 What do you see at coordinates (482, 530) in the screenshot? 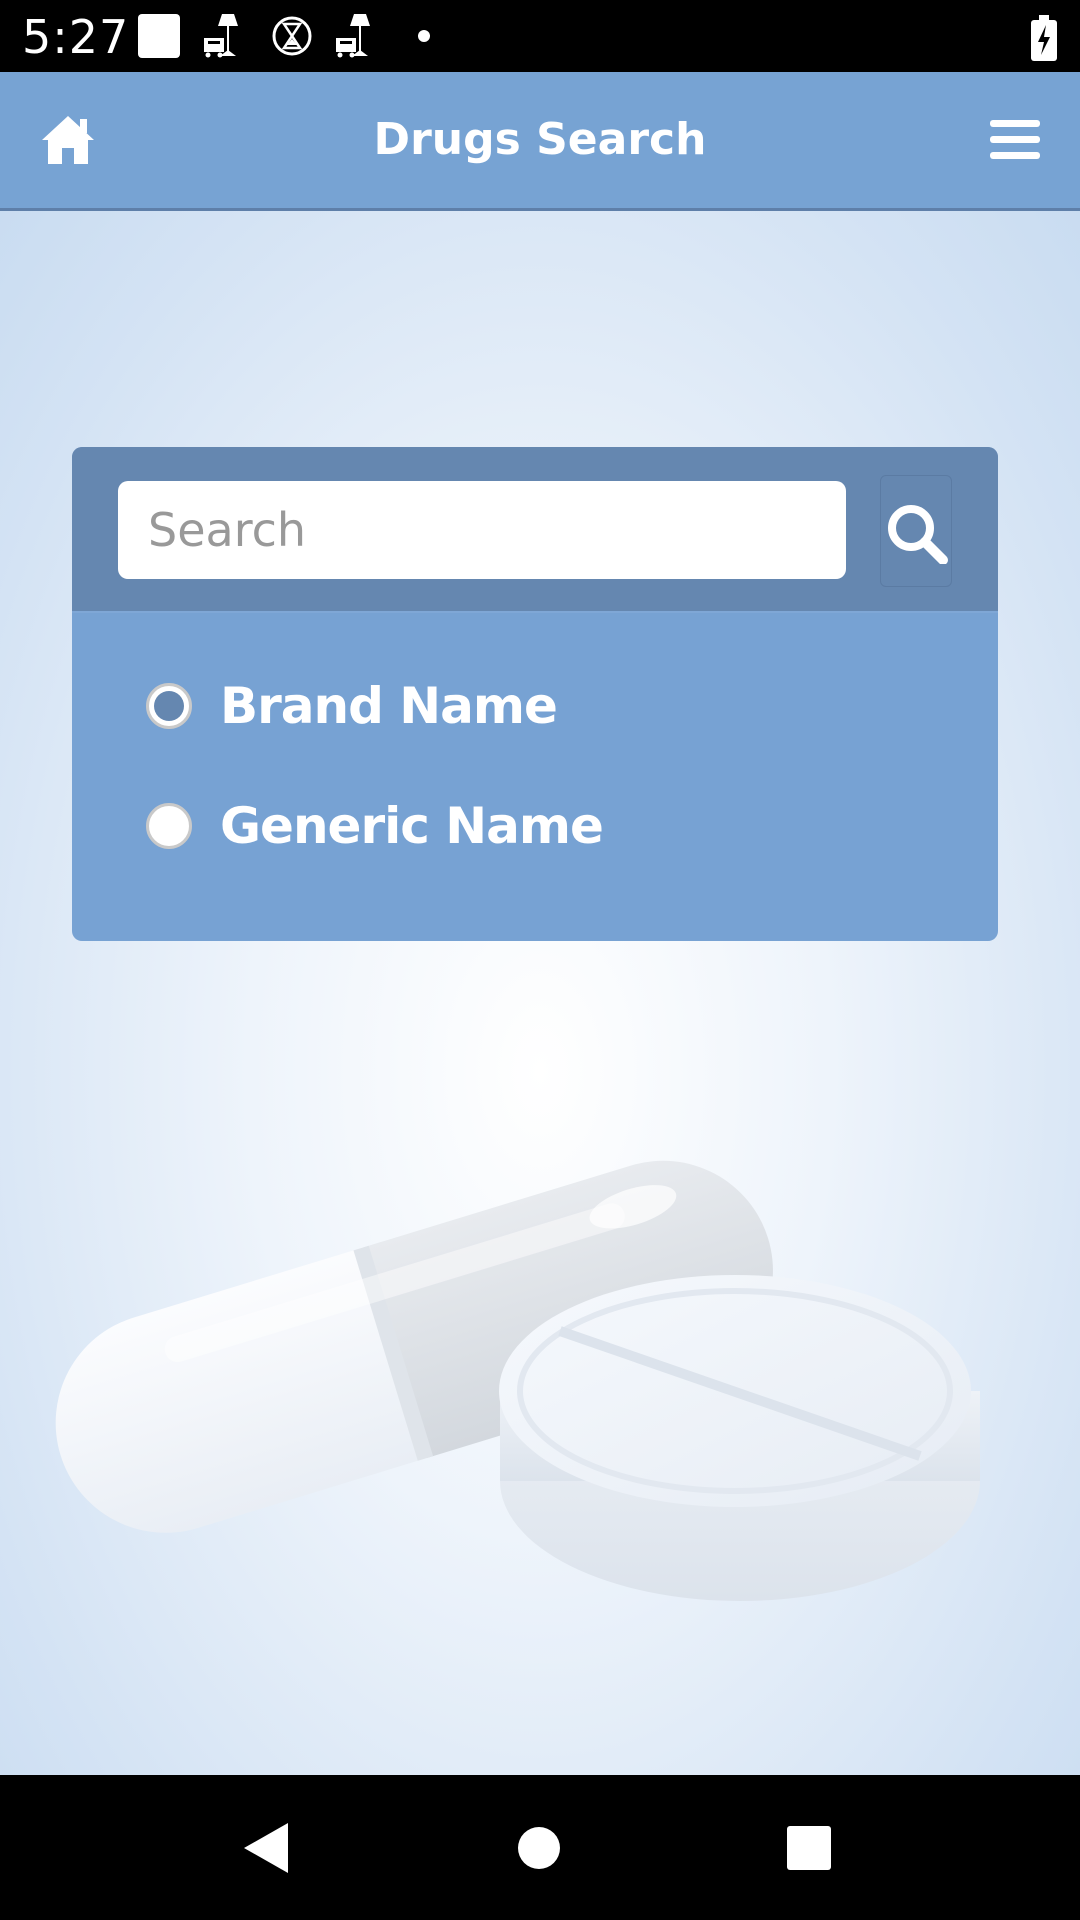
I see `search-input` at bounding box center [482, 530].